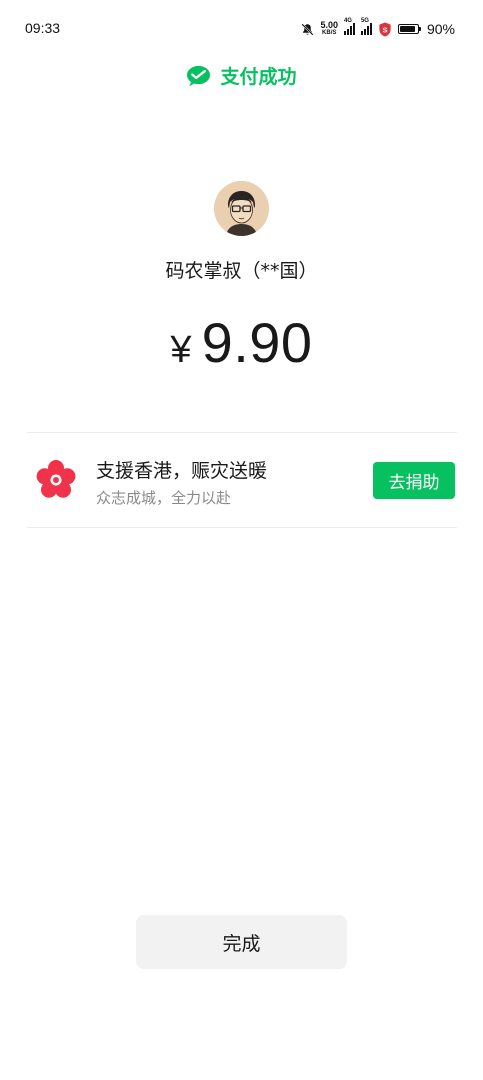 The image size is (483, 1080). Describe the element at coordinates (307, 29) in the screenshot. I see `mute-bell-icon` at that location.